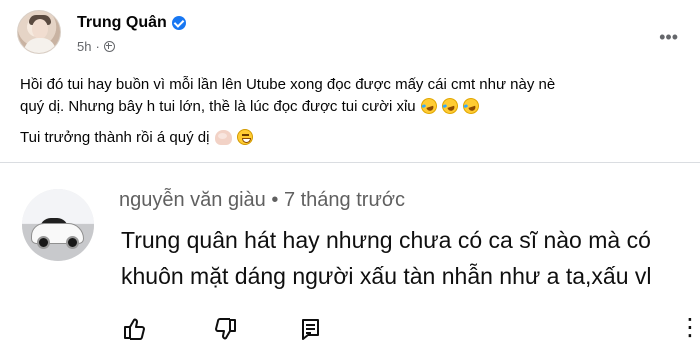 The height and width of the screenshot is (360, 700). What do you see at coordinates (178, 23) in the screenshot?
I see `verified-icon` at bounding box center [178, 23].